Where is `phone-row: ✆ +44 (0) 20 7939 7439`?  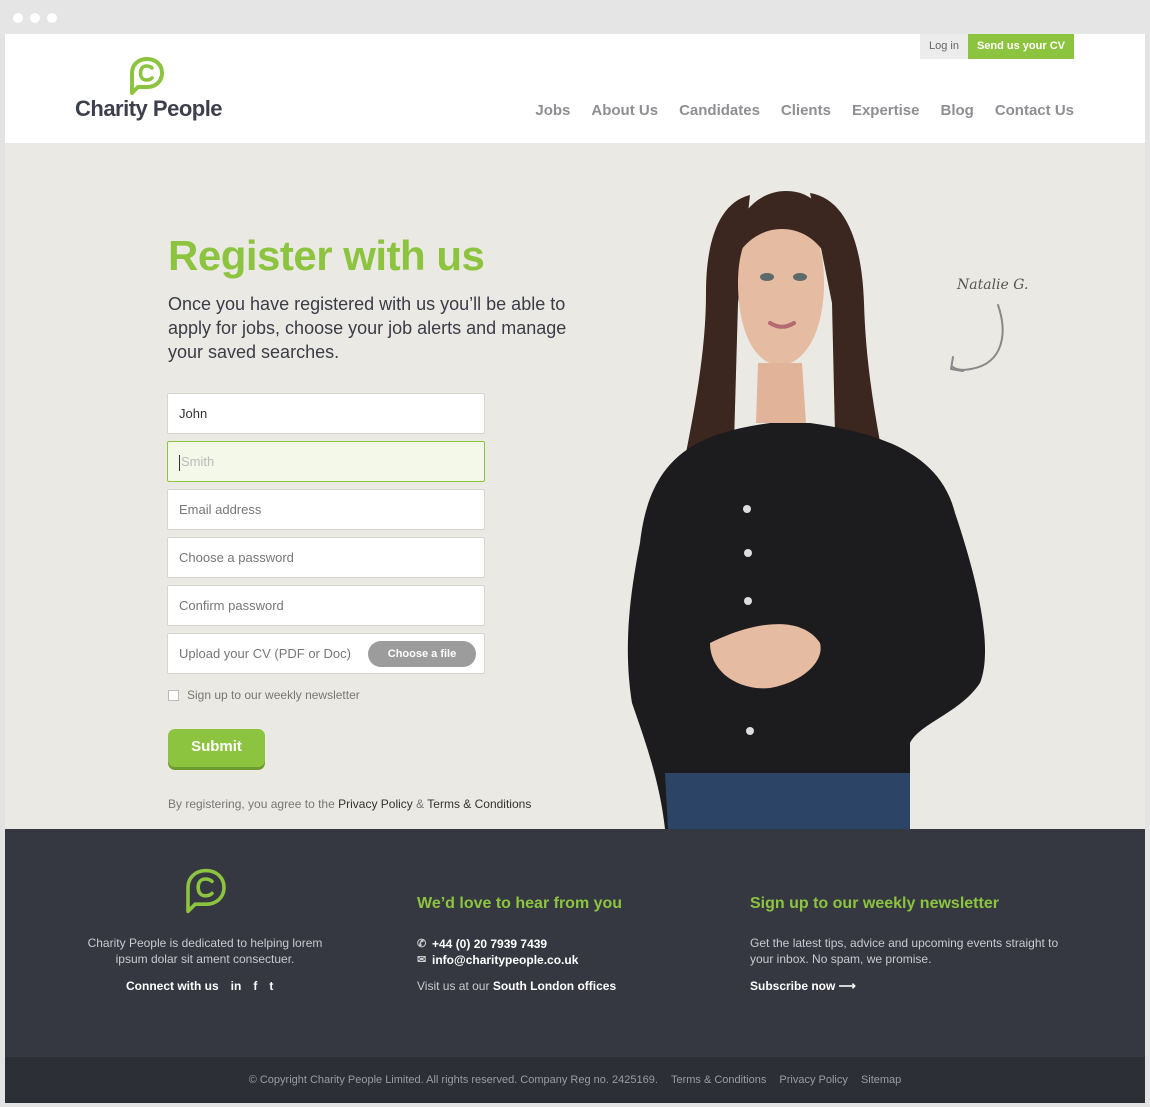
phone-row: ✆ +44 (0) 20 7939 7439 is located at coordinates (497, 944).